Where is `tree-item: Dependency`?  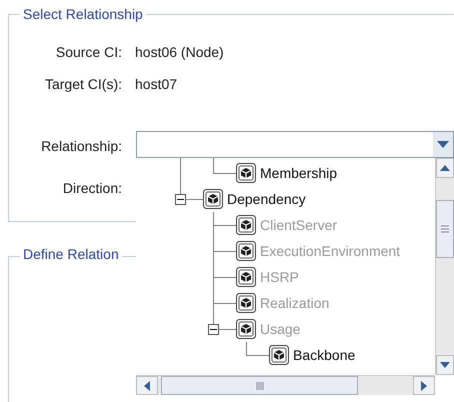
tree-item: Dependency is located at coordinates (266, 199).